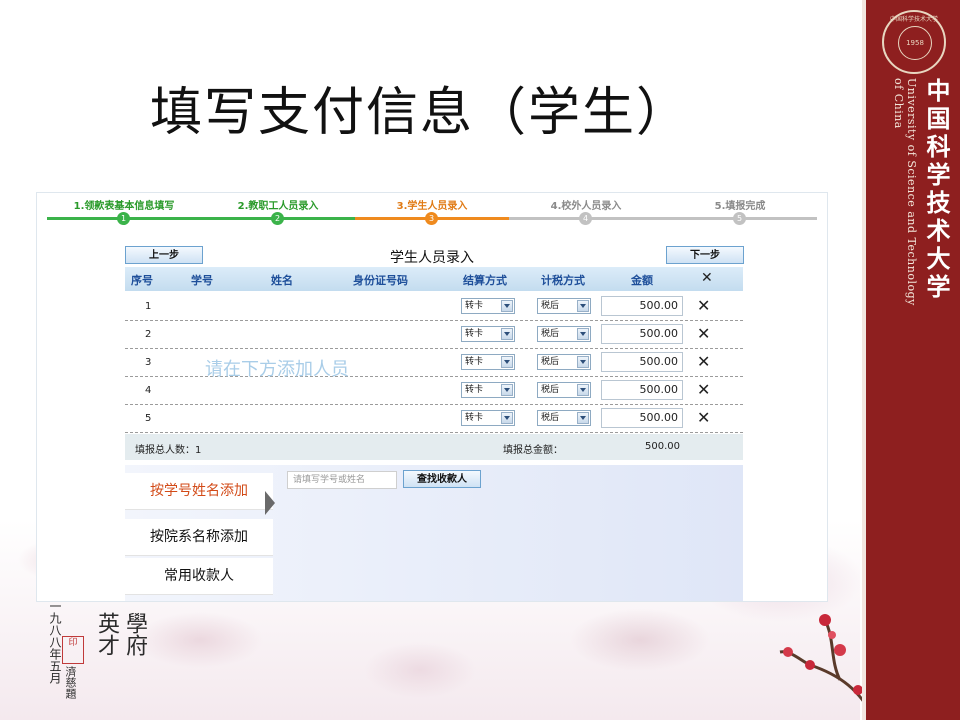  Describe the element at coordinates (739, 218) in the screenshot. I see `step-number: 5` at that location.